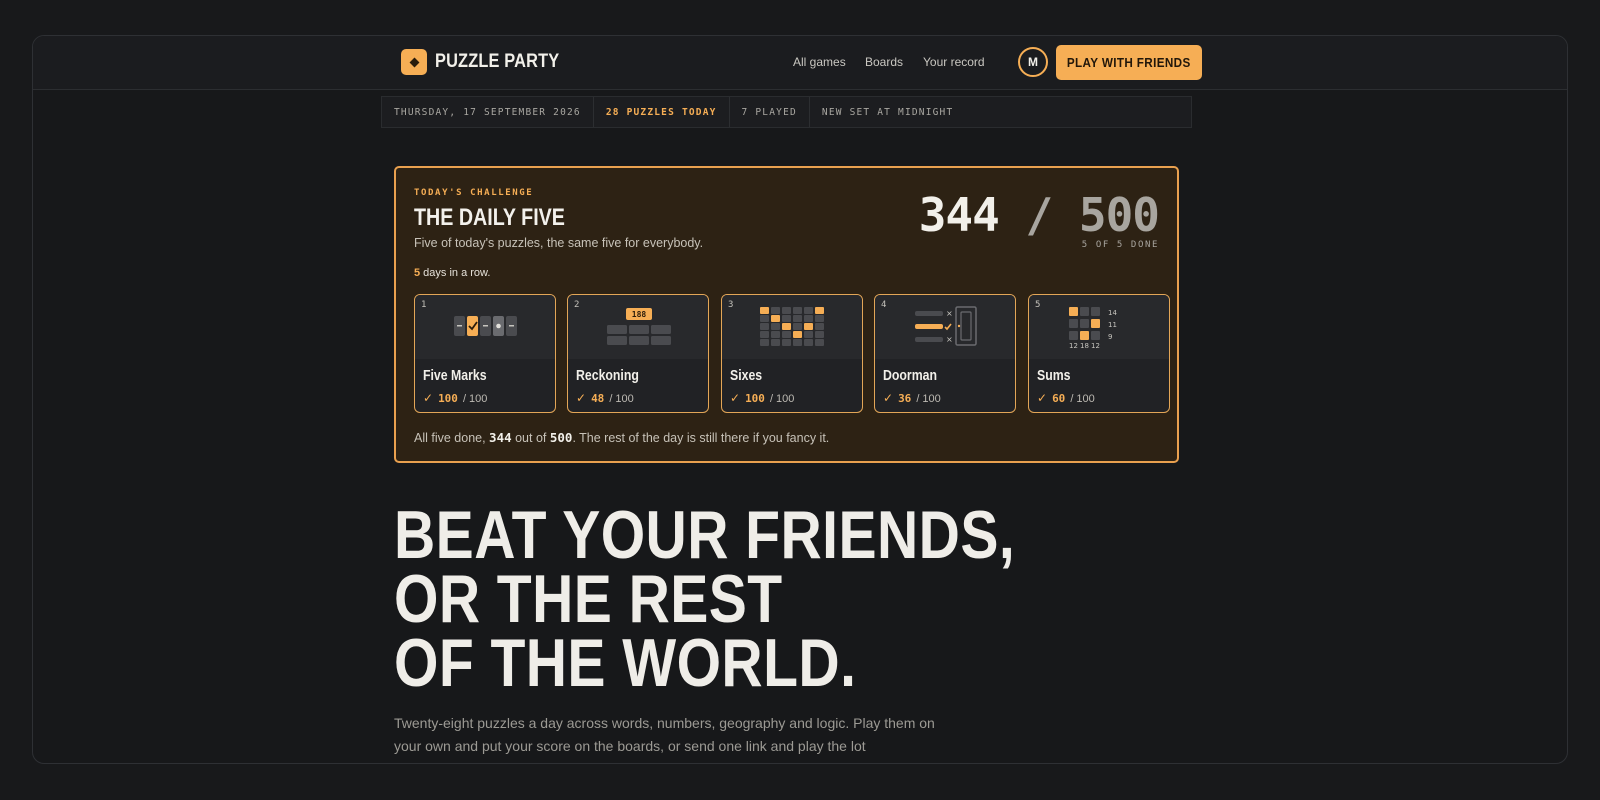  Describe the element at coordinates (792, 327) in the screenshot. I see `sixes-preview-icon` at that location.